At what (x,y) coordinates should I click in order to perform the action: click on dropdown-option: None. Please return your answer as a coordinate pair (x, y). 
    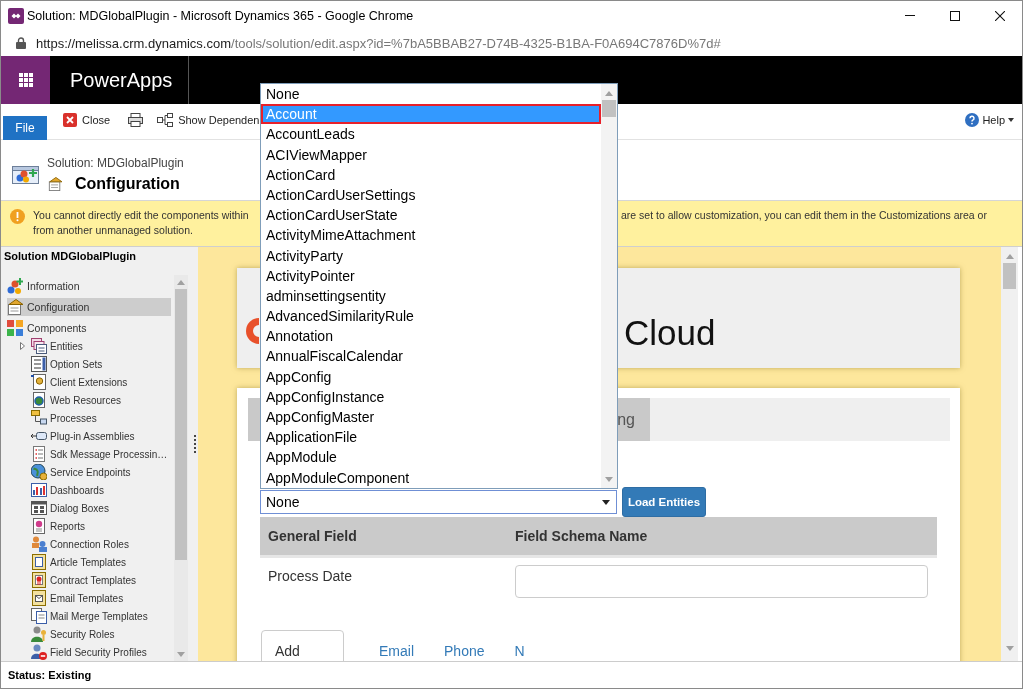
    Looking at the image, I should click on (431, 94).